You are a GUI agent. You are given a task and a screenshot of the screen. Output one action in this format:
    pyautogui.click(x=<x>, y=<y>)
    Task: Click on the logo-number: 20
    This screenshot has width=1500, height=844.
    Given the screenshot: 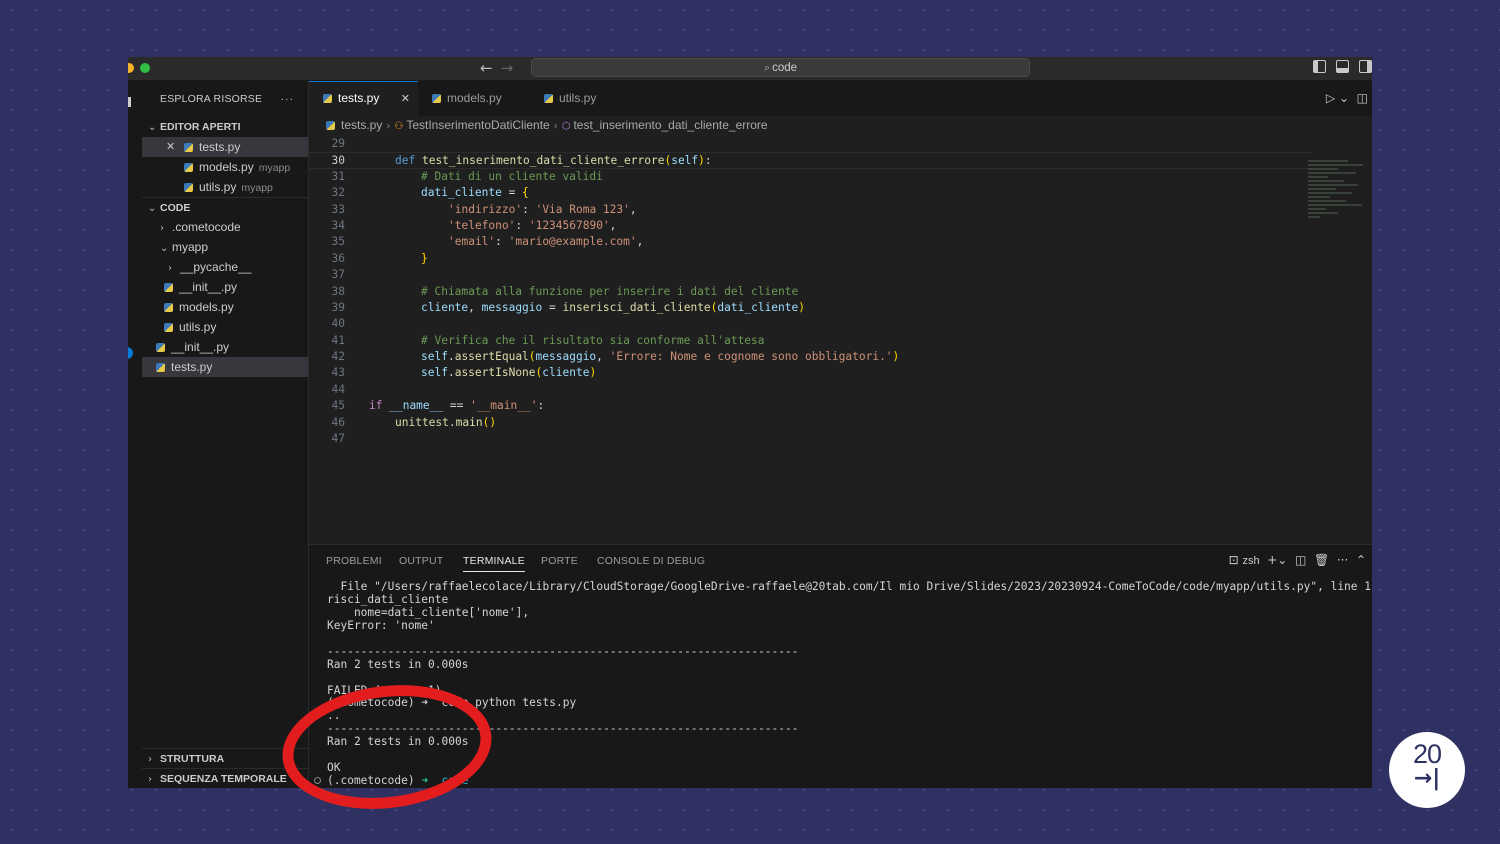 What is the action you would take?
    pyautogui.click(x=1427, y=754)
    